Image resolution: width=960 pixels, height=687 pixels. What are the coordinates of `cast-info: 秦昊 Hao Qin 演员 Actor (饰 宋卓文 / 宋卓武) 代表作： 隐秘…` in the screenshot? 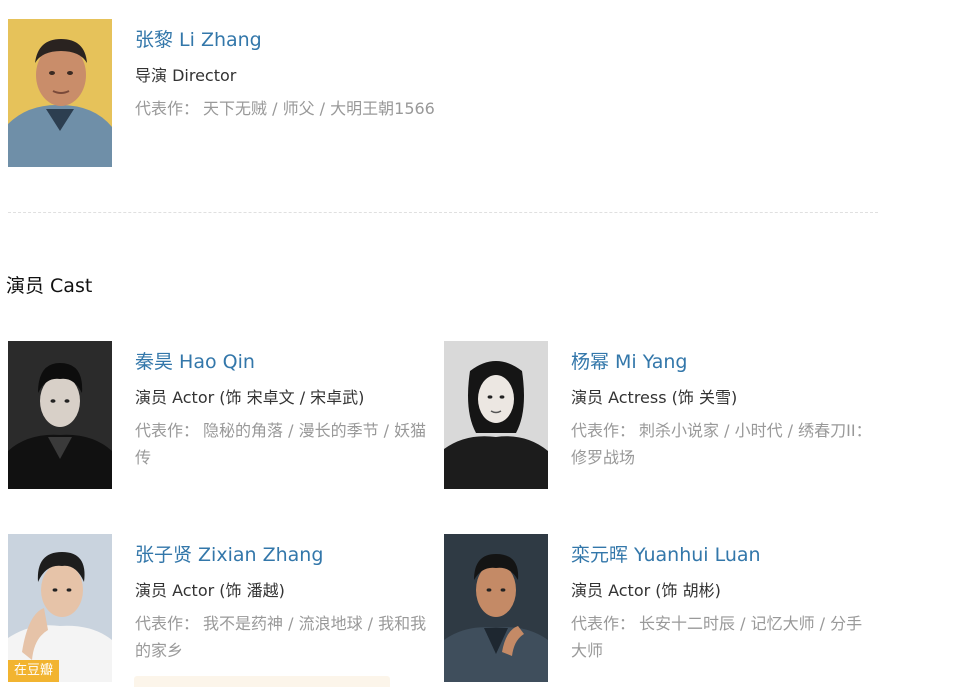 It's located at (287, 406).